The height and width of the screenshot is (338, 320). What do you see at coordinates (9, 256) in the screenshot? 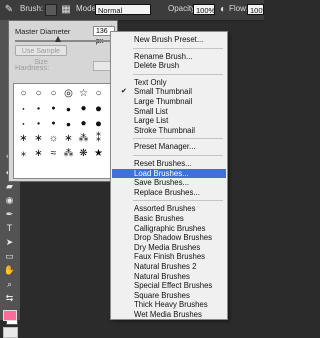
I see `rectangle-tool-icon: ▭` at bounding box center [9, 256].